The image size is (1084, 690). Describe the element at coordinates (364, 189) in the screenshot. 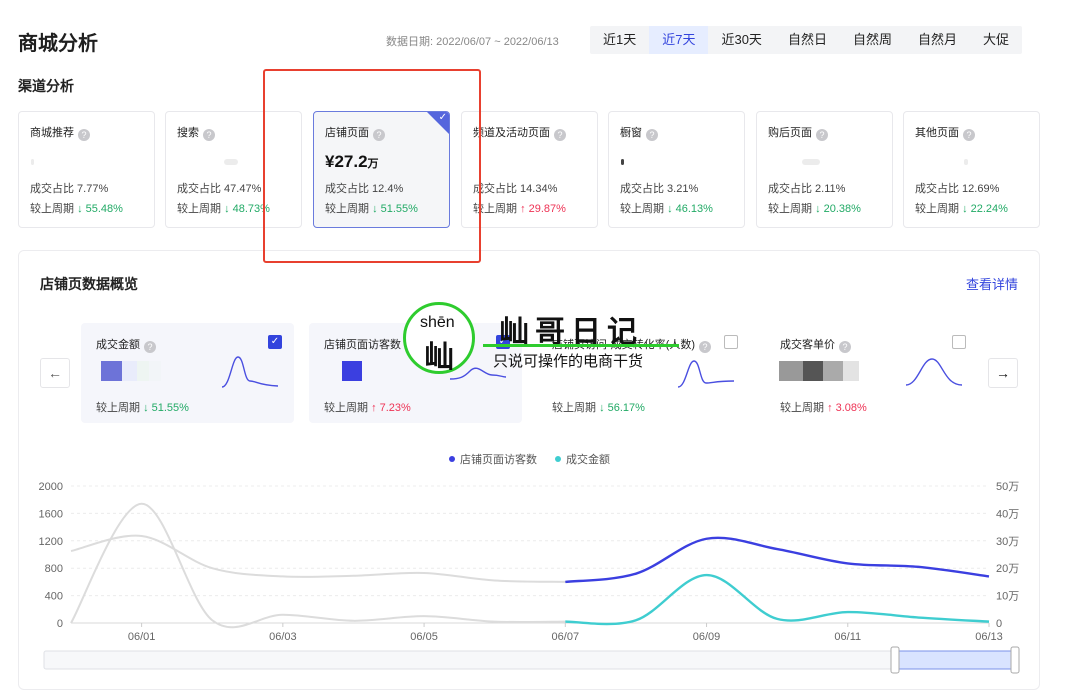

I see `card-share: 成交占比 12.4%` at that location.